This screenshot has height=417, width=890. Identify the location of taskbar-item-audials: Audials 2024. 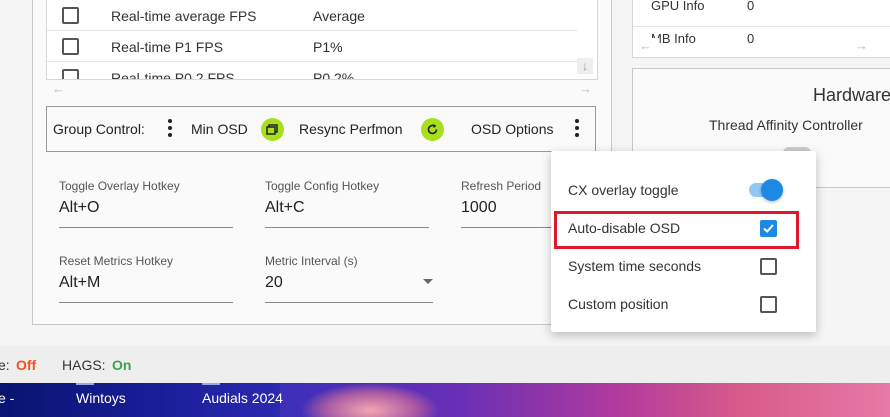
(242, 398).